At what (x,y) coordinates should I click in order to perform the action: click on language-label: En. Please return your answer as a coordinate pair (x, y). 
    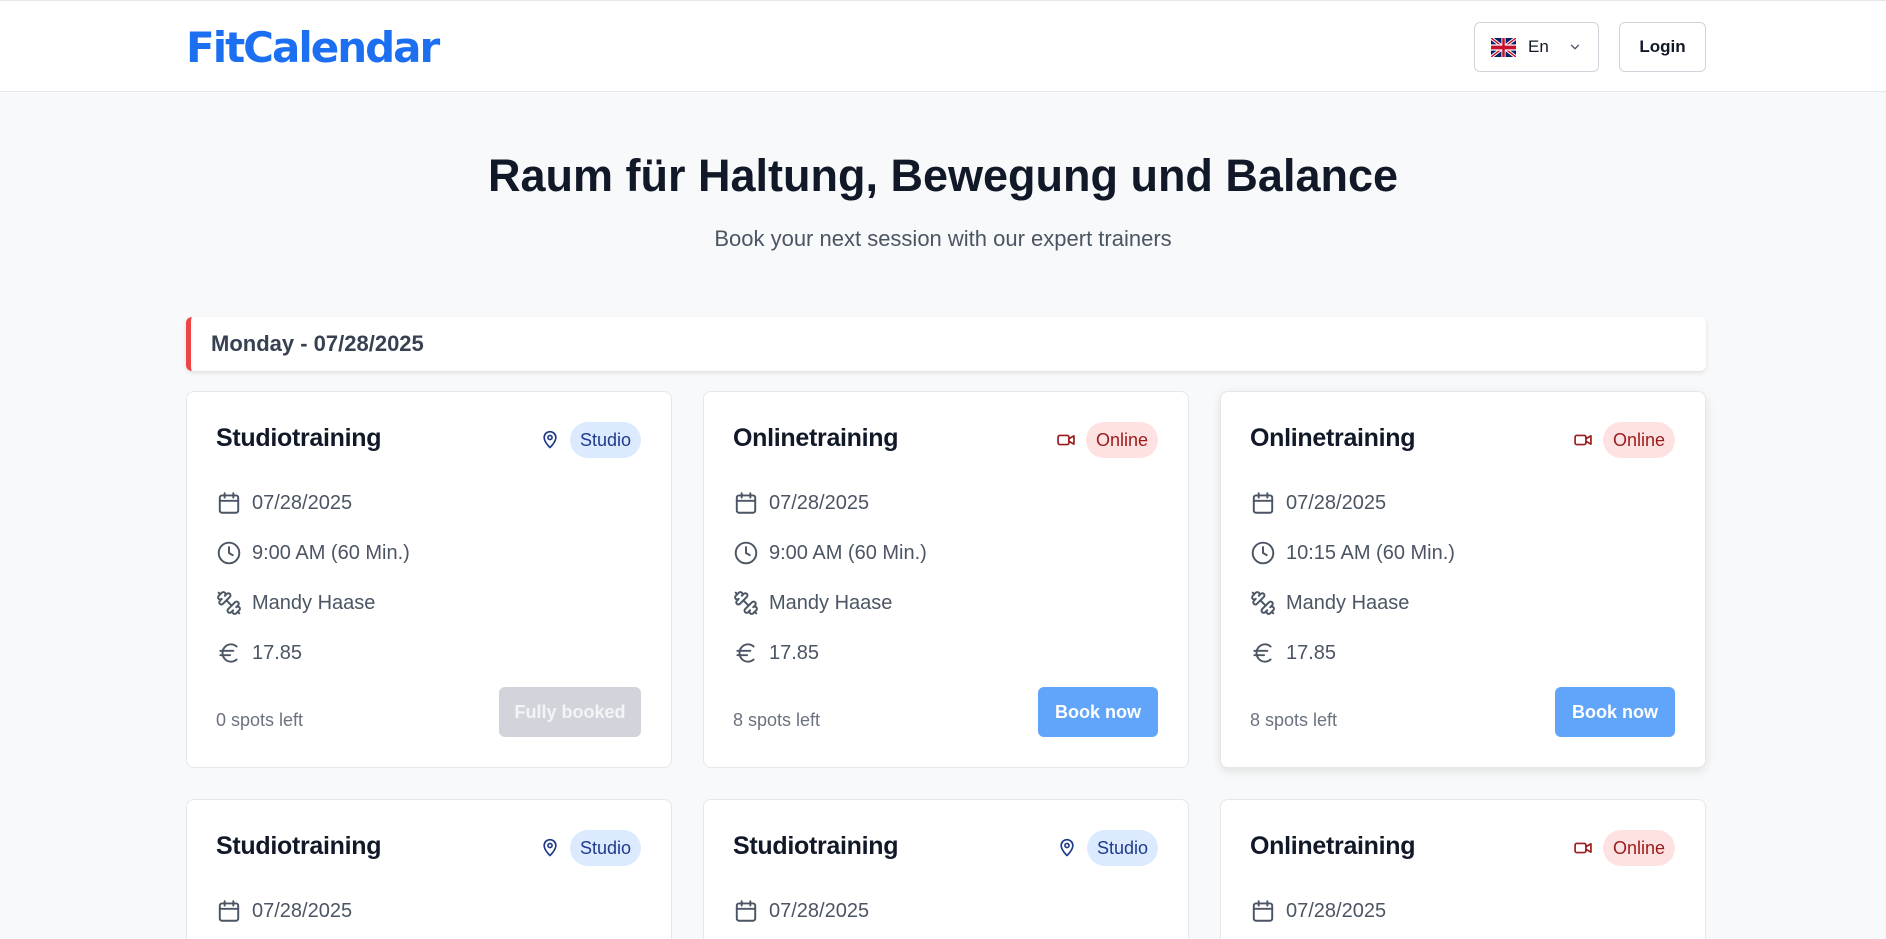
    Looking at the image, I should click on (1538, 46).